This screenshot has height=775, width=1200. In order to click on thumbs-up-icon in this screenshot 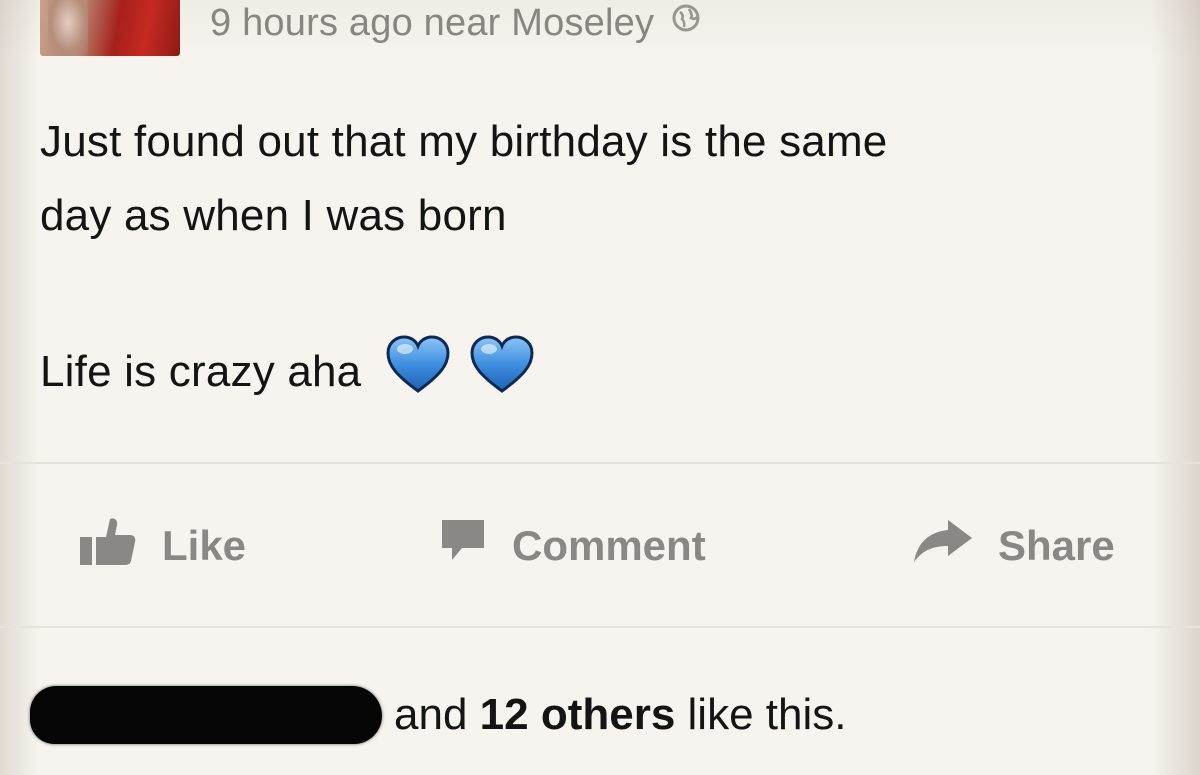, I will do `click(108, 546)`.